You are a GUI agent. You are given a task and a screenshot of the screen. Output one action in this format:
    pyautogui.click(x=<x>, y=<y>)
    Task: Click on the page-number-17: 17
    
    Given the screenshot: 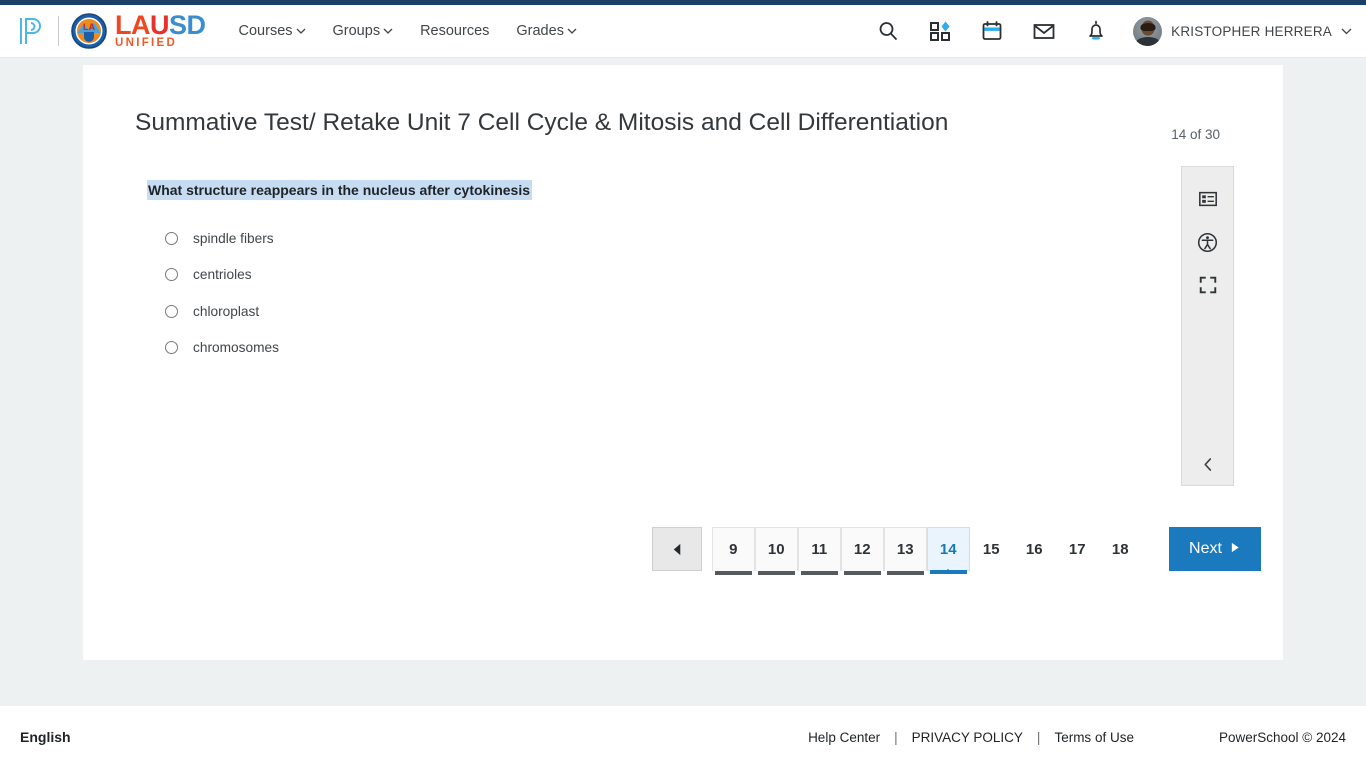 What is the action you would take?
    pyautogui.click(x=1077, y=549)
    